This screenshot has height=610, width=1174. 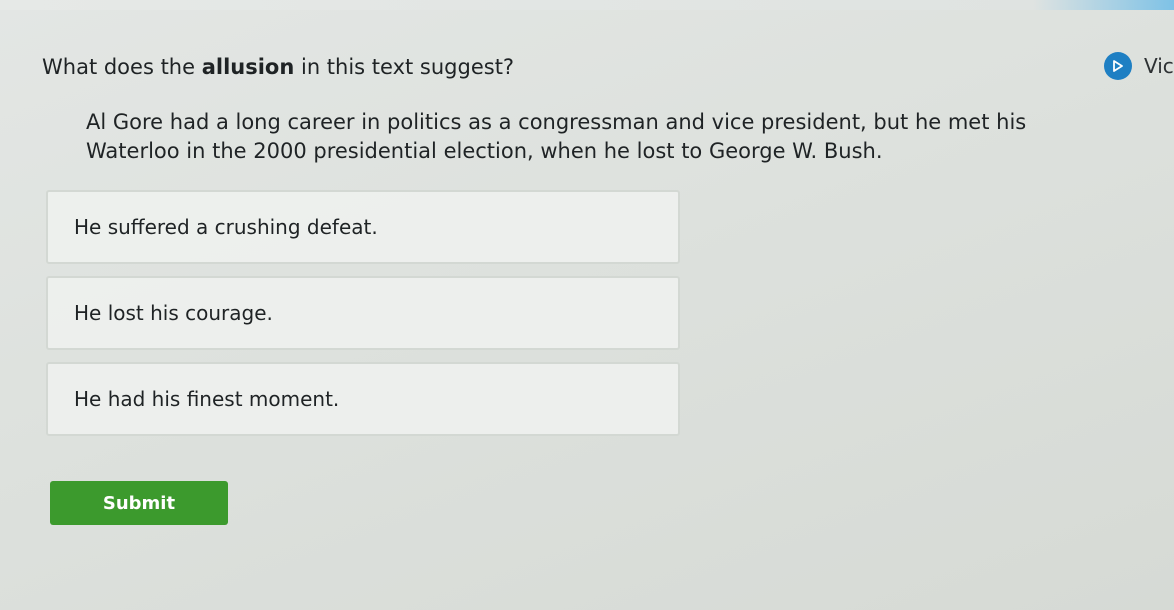 What do you see at coordinates (173, 313) in the screenshot?
I see `choice-label: He lost his courage.` at bounding box center [173, 313].